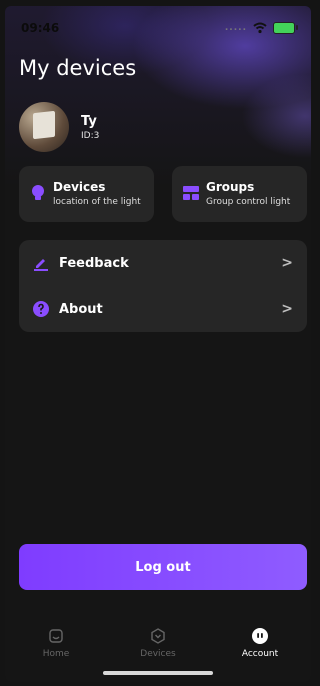 The image size is (320, 686). What do you see at coordinates (248, 202) in the screenshot?
I see `groups-card-subtitle: Group control light` at bounding box center [248, 202].